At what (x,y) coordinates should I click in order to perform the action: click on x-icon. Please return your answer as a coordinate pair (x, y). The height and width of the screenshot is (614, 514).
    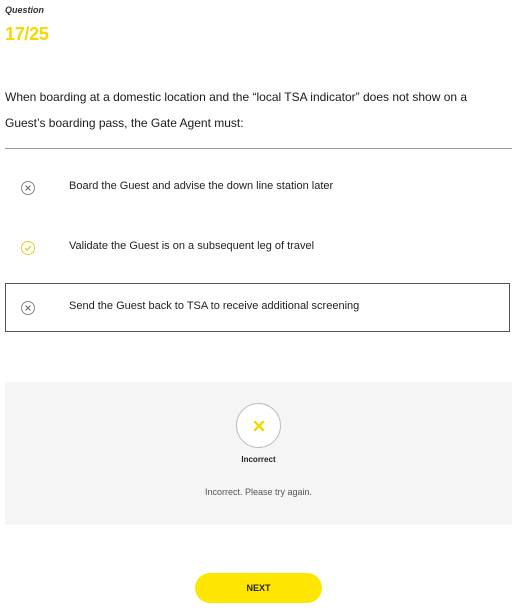
    Looking at the image, I should click on (258, 425).